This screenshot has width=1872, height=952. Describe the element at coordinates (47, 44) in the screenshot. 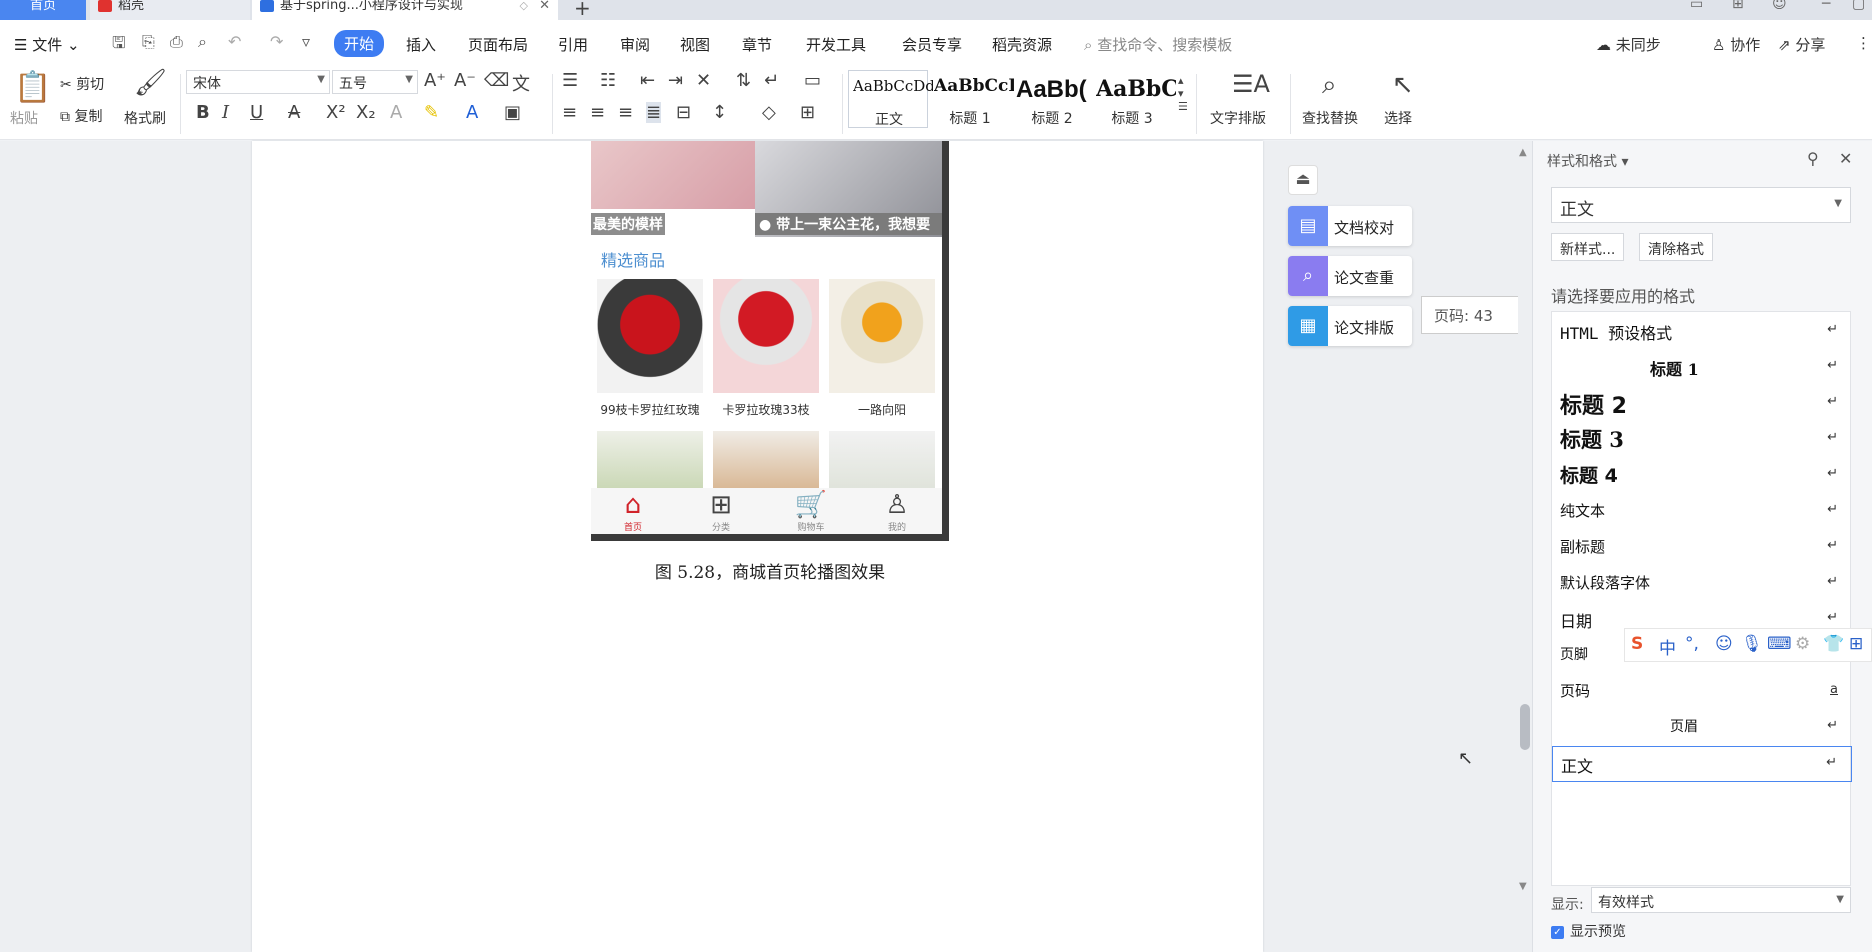

I see `file-menu: ☰ 文件 ⌄` at that location.